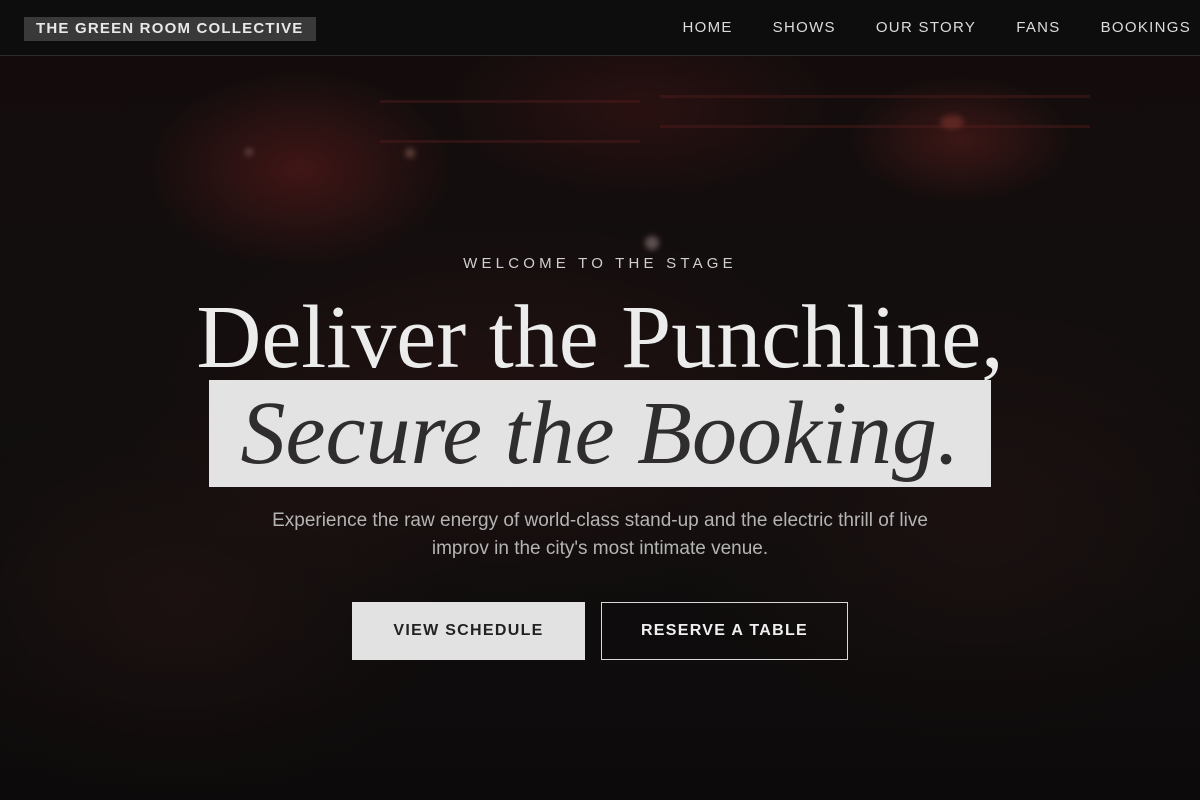 This screenshot has height=800, width=1200. I want to click on hero-headline-line-2: Secure the Booking., so click(600, 433).